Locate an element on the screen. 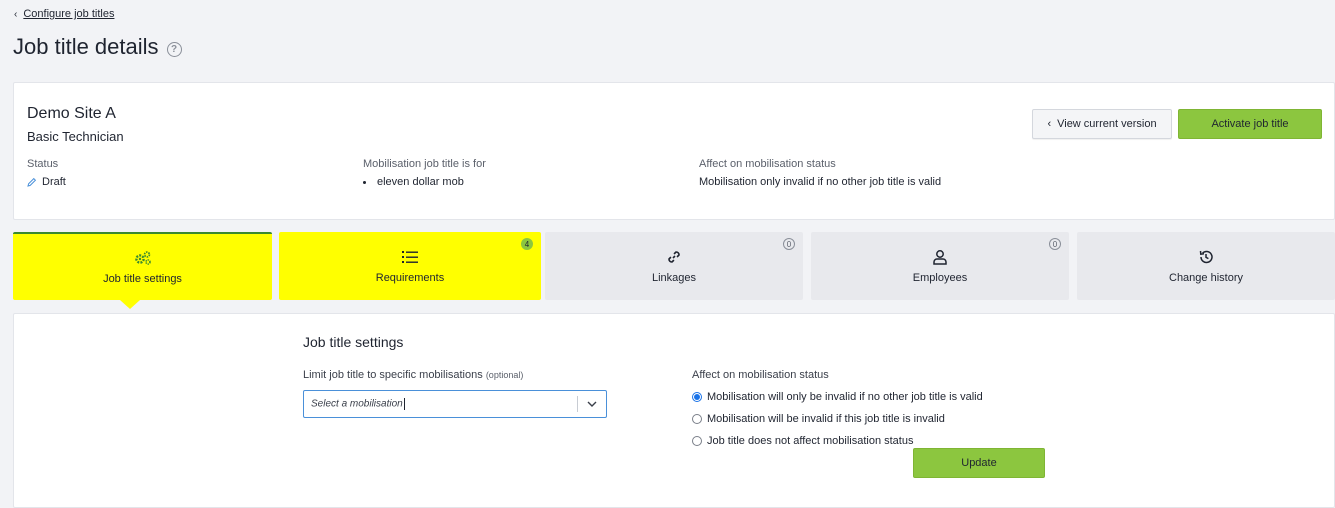  breadcrumb-link-configure-job-titles: Configure job titles is located at coordinates (68, 14).